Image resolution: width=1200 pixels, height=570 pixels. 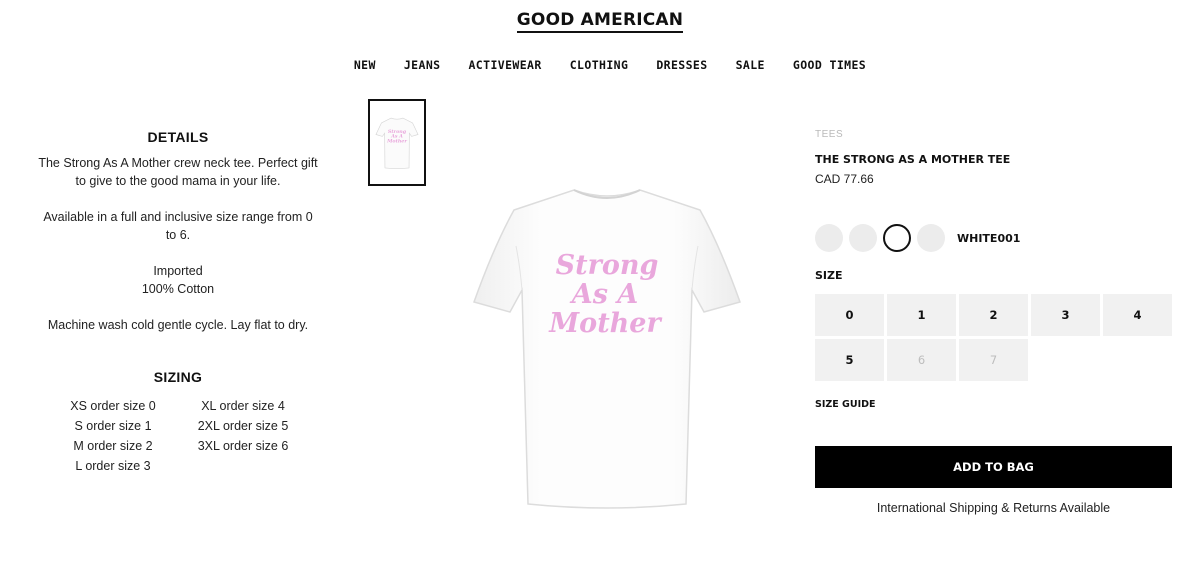 What do you see at coordinates (993, 134) in the screenshot?
I see `product-category: TEES` at bounding box center [993, 134].